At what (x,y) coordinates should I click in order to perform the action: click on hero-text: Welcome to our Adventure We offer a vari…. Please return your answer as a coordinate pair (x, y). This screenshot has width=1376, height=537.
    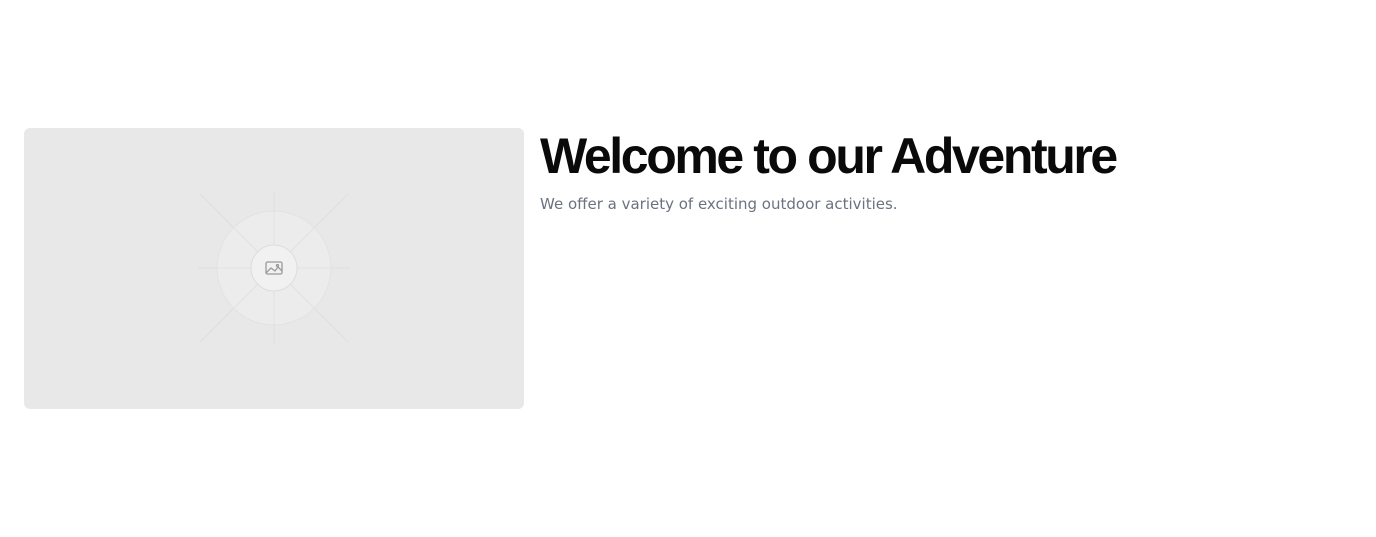
    Looking at the image, I should click on (829, 171).